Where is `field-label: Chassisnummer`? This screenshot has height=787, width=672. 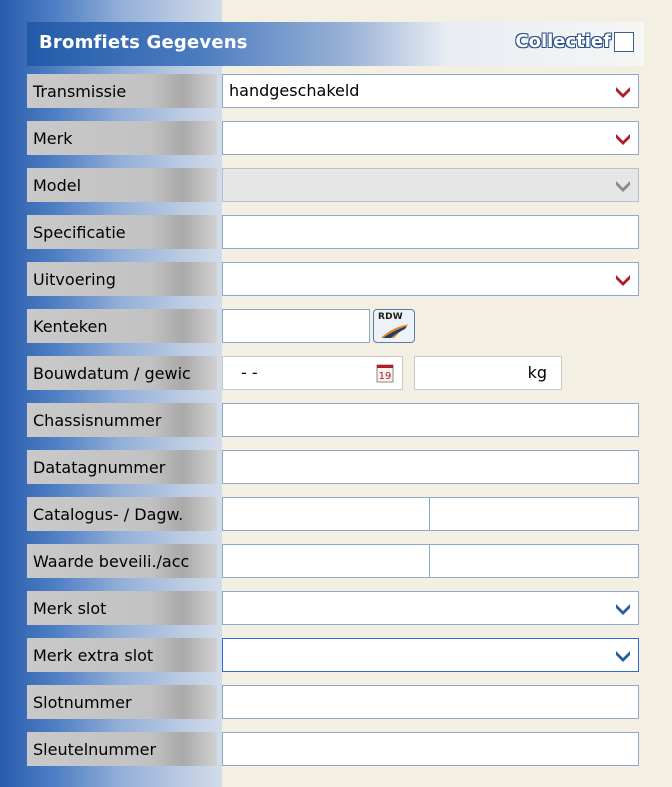
field-label: Chassisnummer is located at coordinates (122, 420).